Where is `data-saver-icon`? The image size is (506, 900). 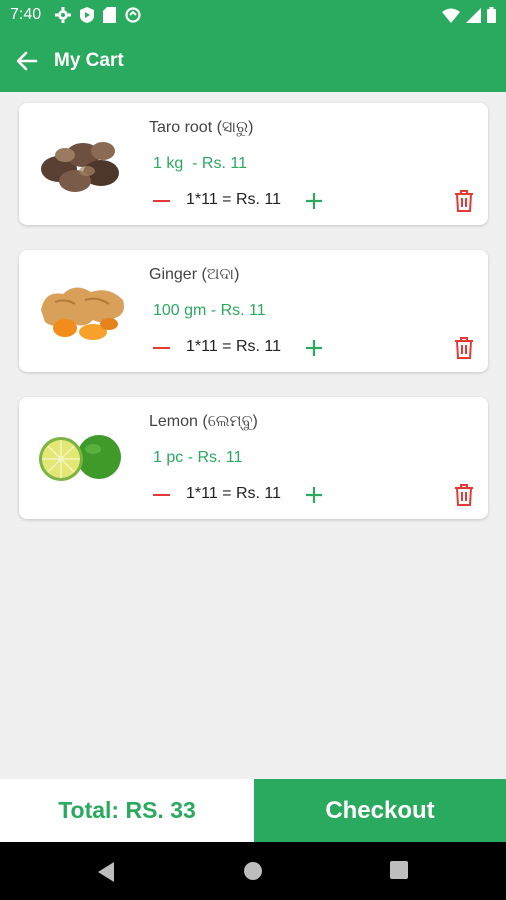
data-saver-icon is located at coordinates (133, 15).